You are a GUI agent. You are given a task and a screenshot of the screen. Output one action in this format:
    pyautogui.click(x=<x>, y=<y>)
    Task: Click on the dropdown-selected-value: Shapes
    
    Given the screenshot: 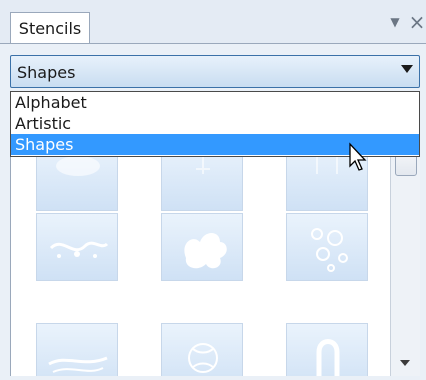 What is the action you would take?
    pyautogui.click(x=46, y=72)
    